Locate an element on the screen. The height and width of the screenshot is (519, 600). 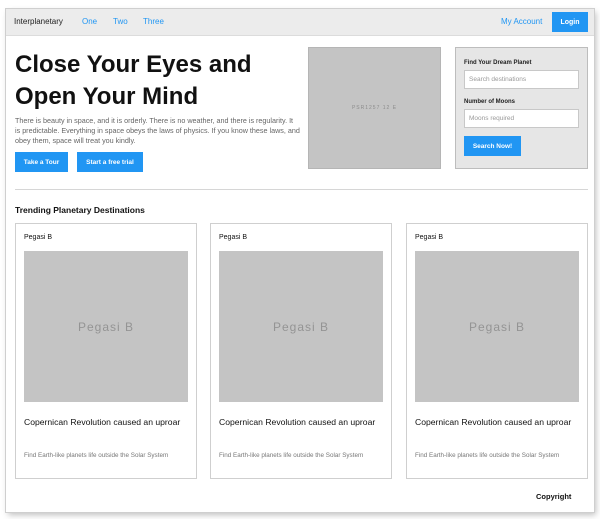
my-account-link: My Account is located at coordinates (521, 21).